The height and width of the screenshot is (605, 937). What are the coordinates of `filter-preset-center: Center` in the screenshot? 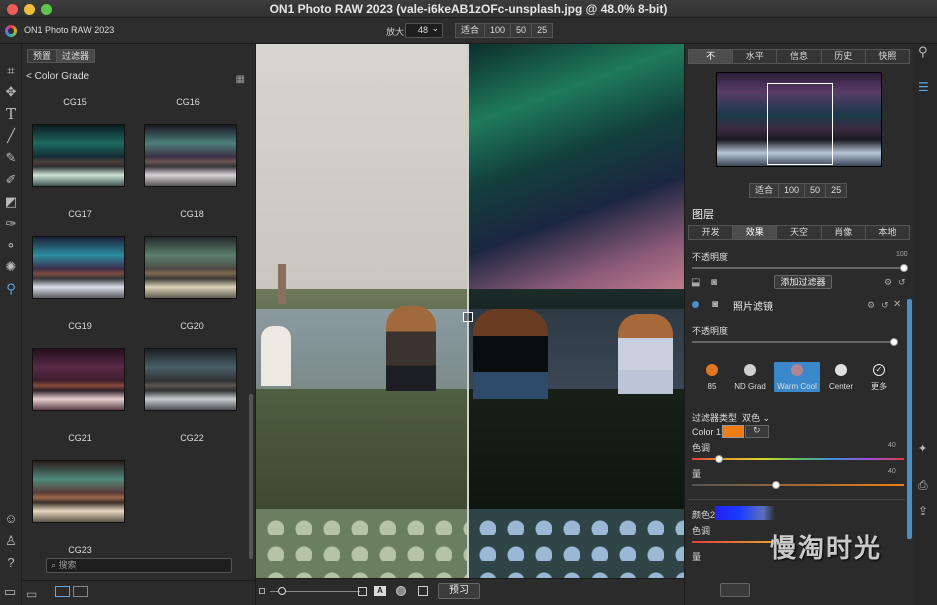 It's located at (841, 377).